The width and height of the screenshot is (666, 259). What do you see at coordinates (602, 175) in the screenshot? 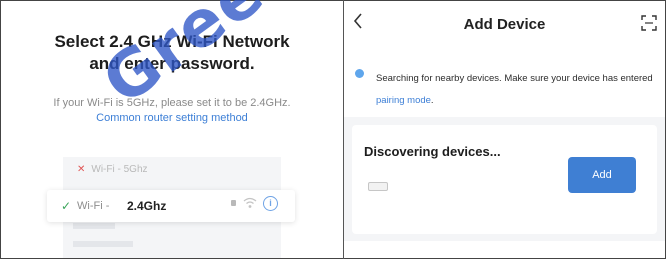
I see `add-button: Add` at bounding box center [602, 175].